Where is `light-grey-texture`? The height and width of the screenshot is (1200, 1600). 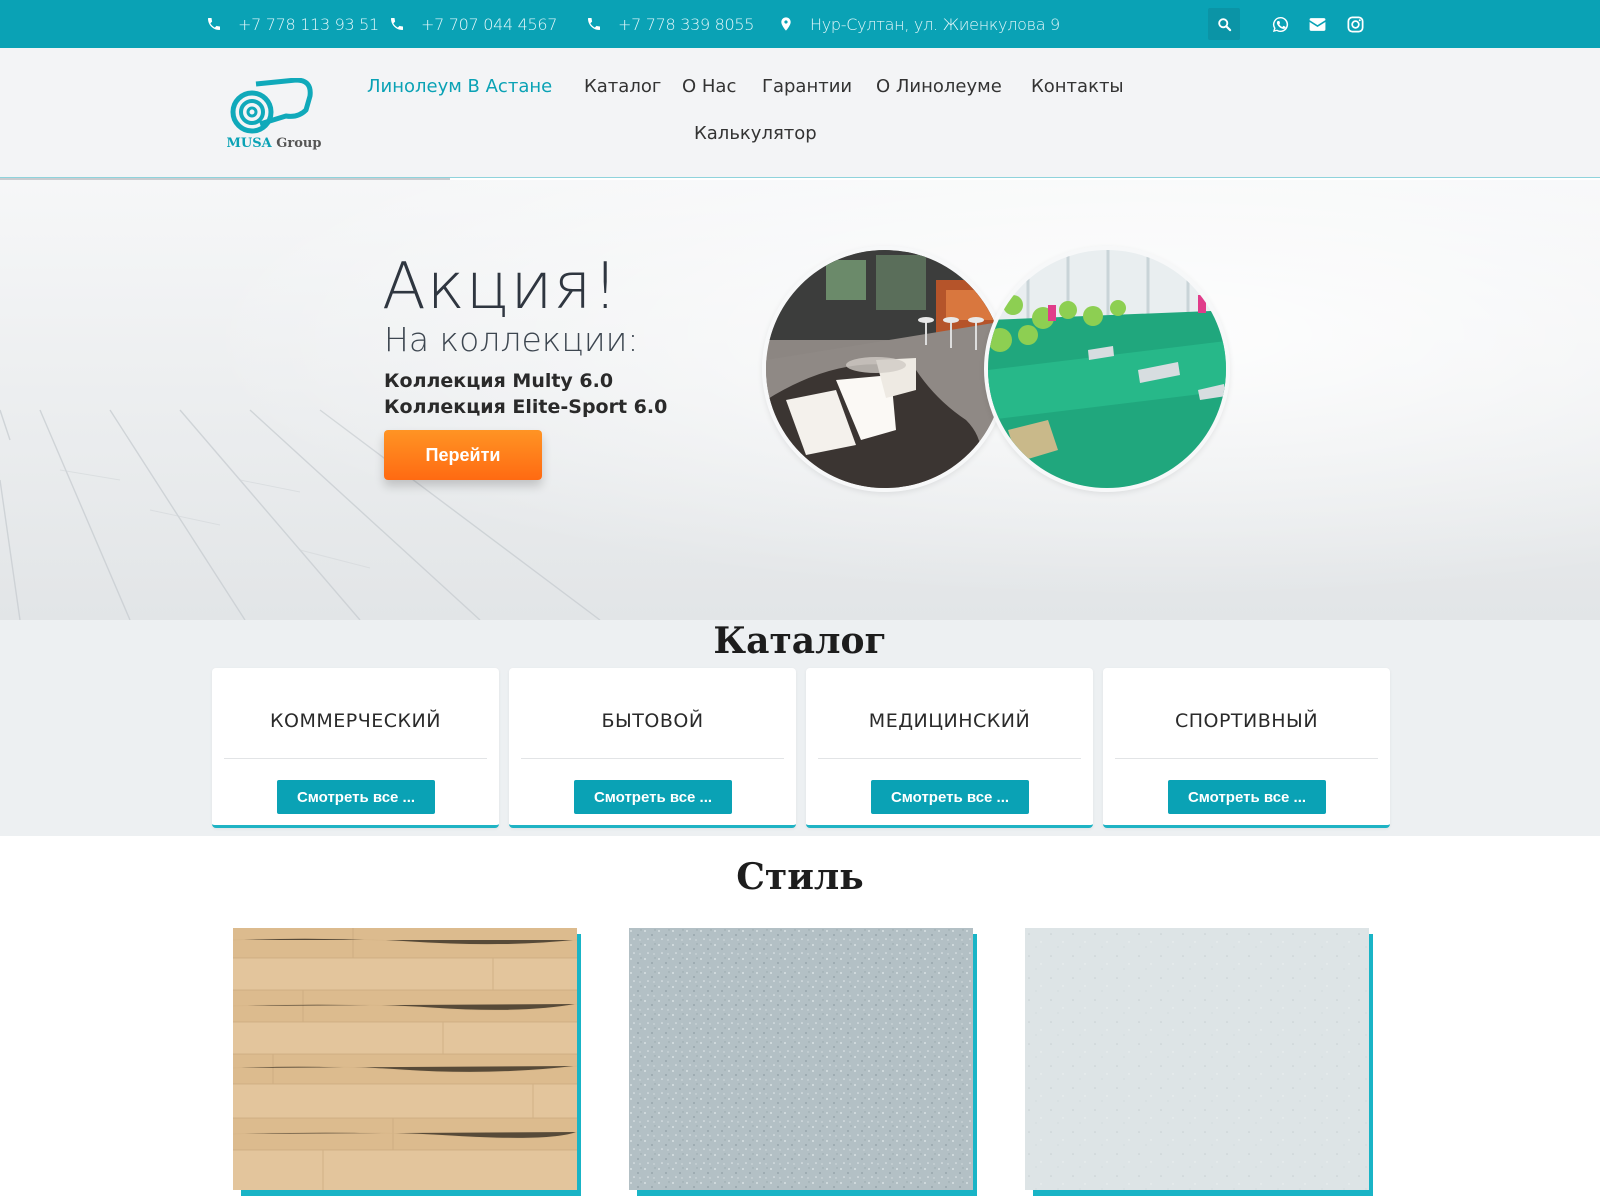 light-grey-texture is located at coordinates (1197, 1059).